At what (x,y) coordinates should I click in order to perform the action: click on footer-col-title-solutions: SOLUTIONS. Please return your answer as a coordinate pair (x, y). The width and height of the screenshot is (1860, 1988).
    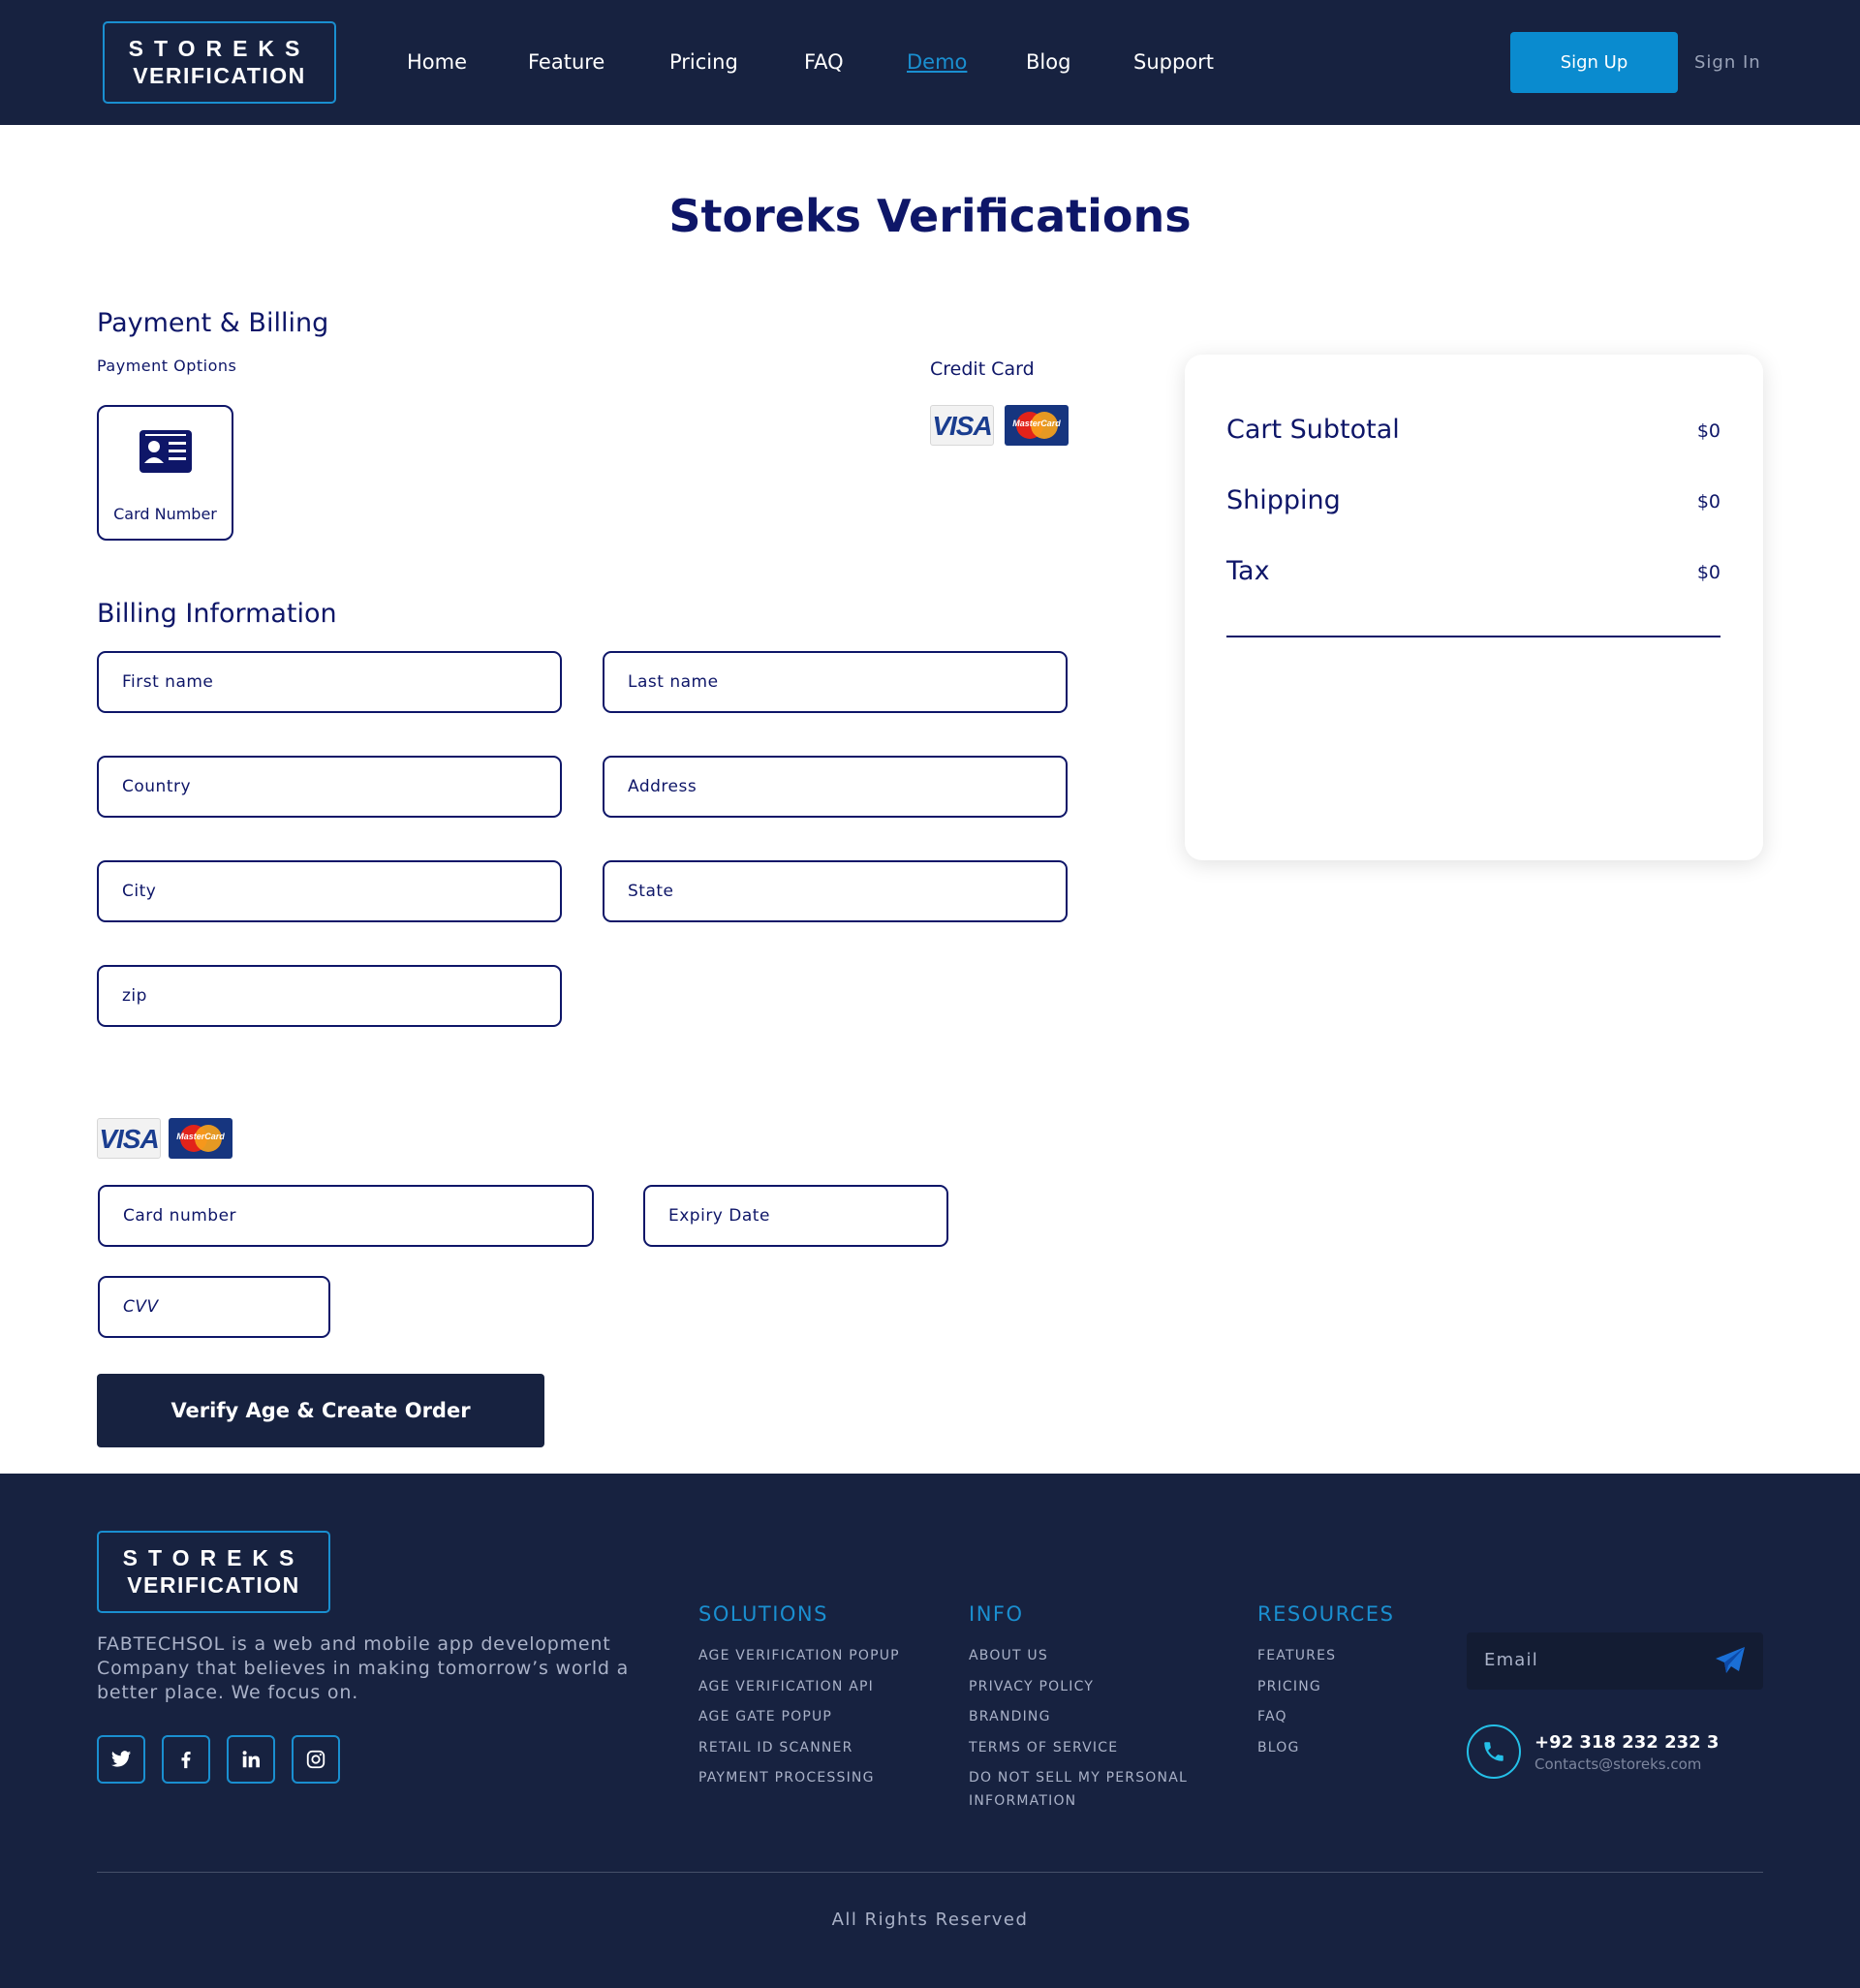
    Looking at the image, I should click on (763, 1614).